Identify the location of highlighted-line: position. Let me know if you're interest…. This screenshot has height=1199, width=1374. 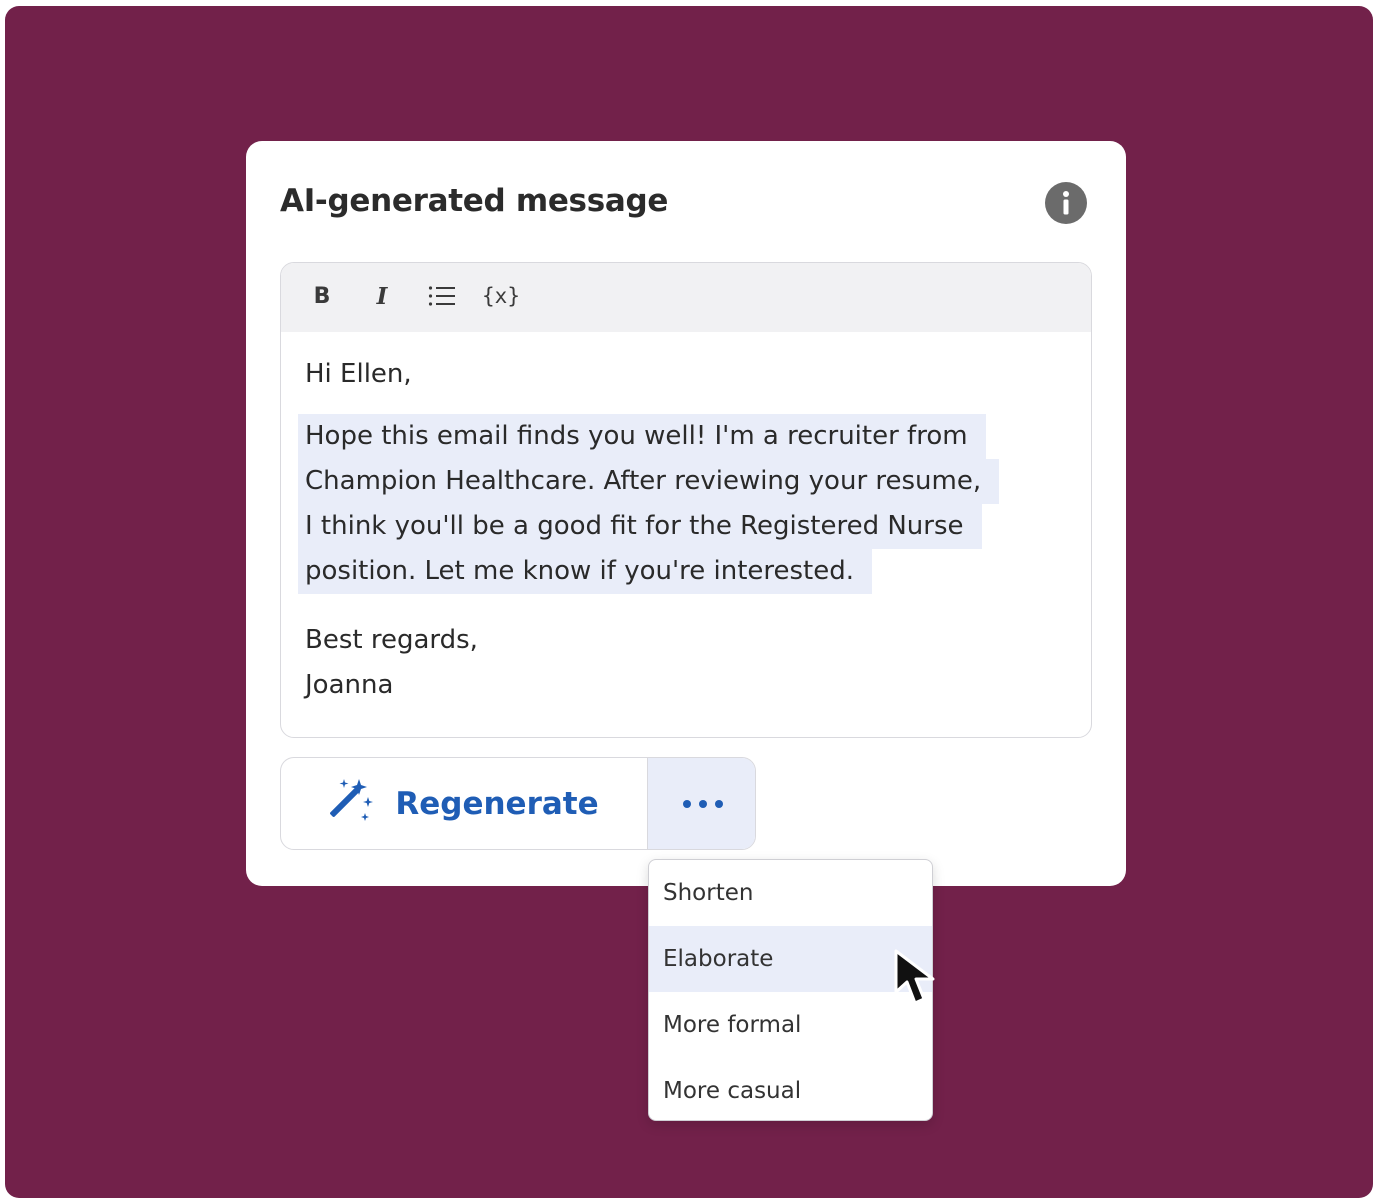
(585, 571).